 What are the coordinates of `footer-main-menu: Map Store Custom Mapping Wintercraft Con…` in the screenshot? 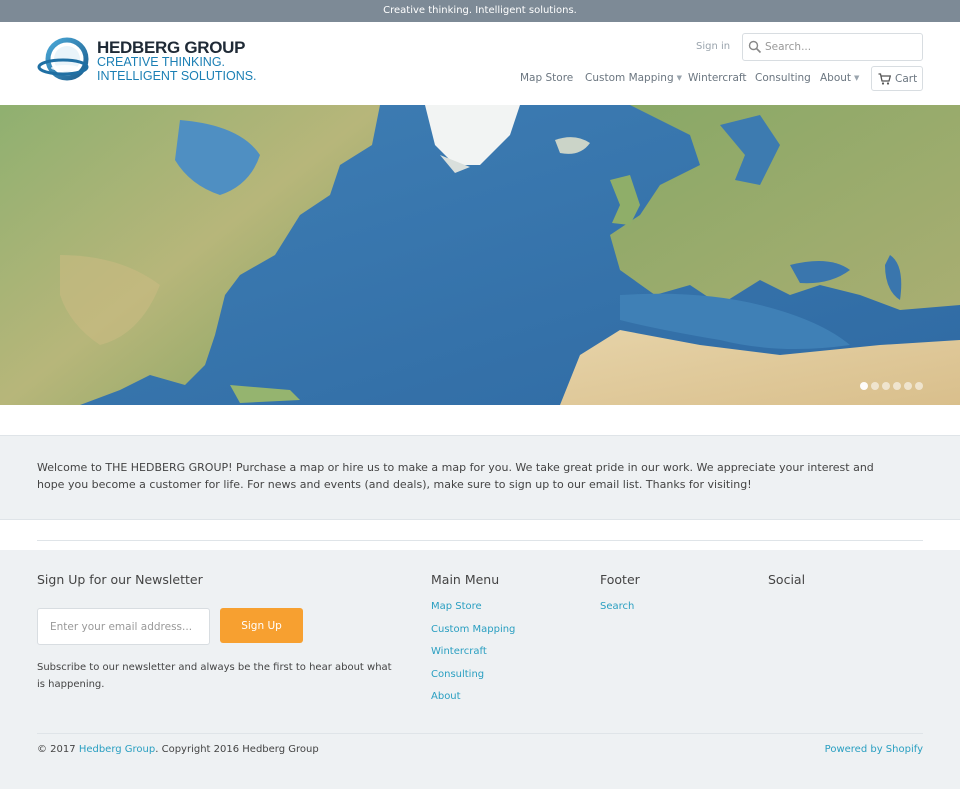 It's located at (473, 656).